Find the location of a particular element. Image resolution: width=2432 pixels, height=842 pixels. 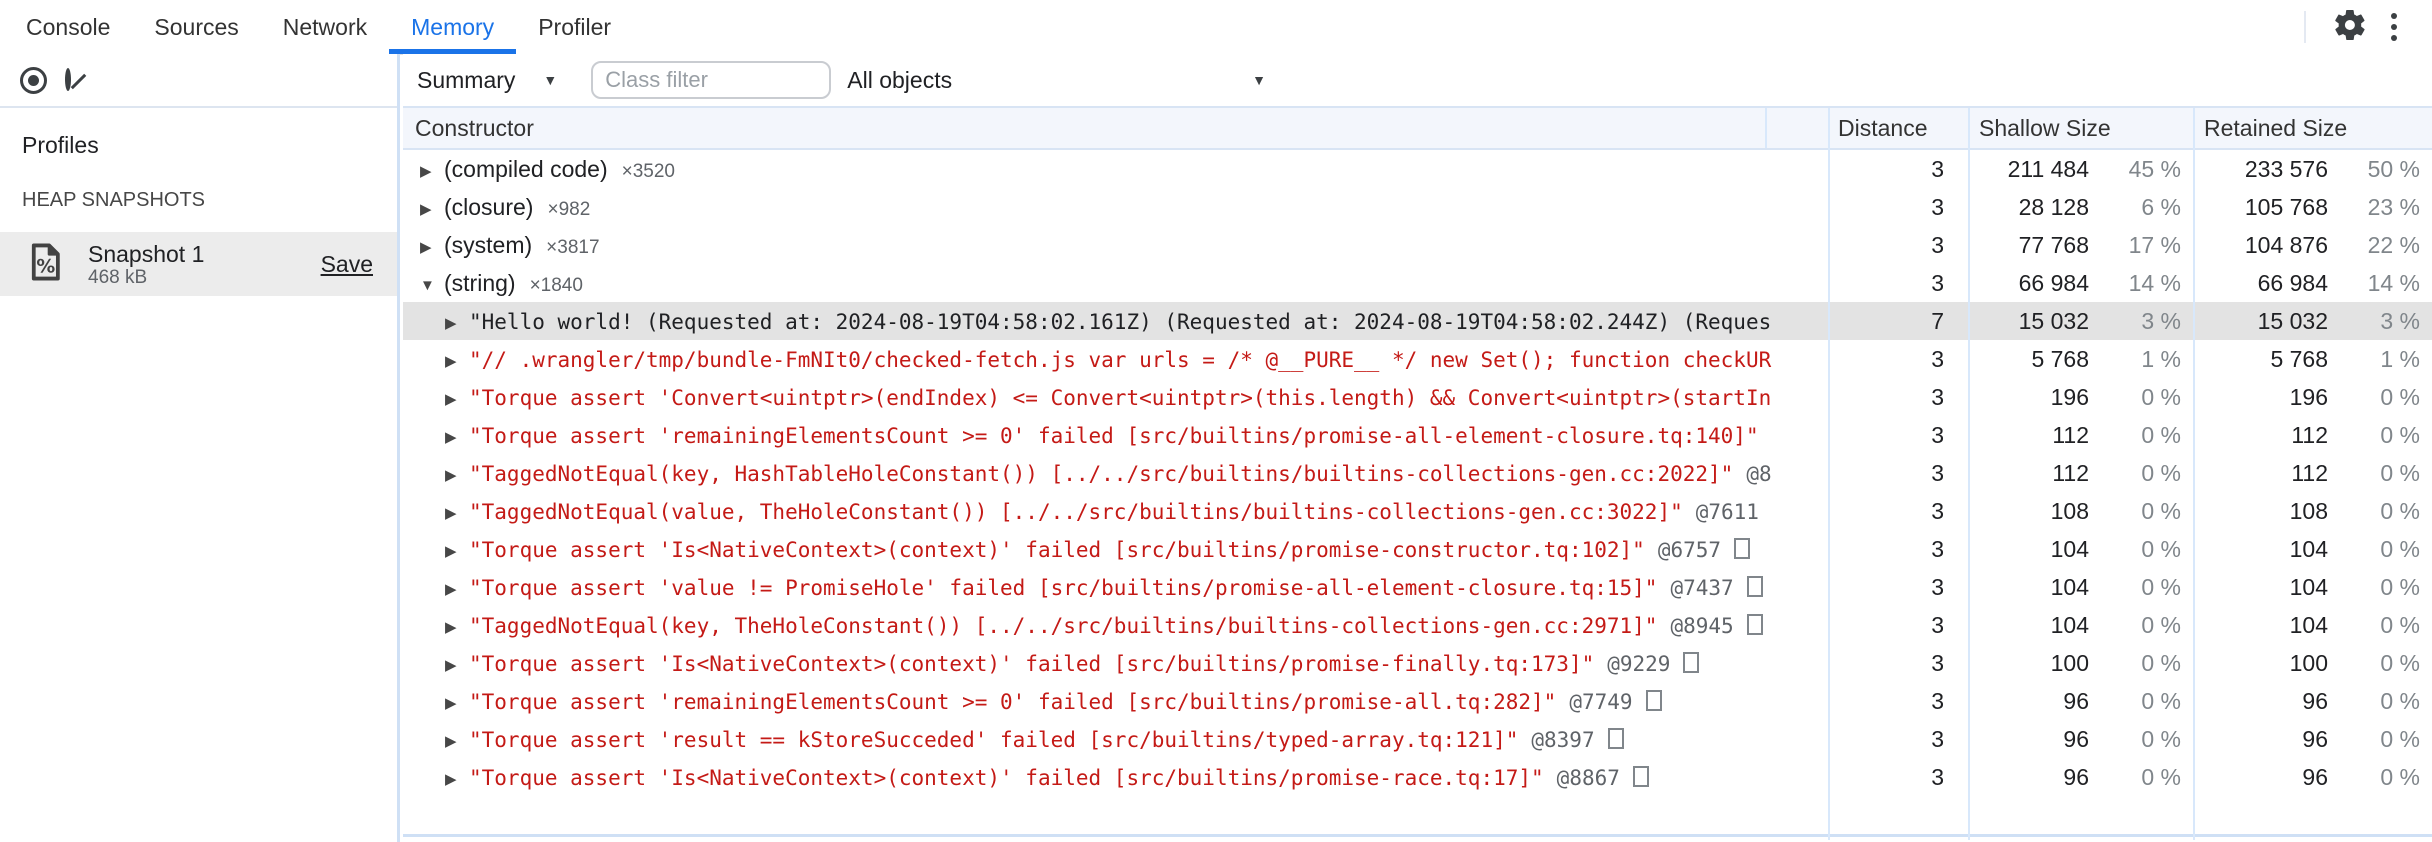

retained-size-cell: 66 984 14 % is located at coordinates (2312, 283).